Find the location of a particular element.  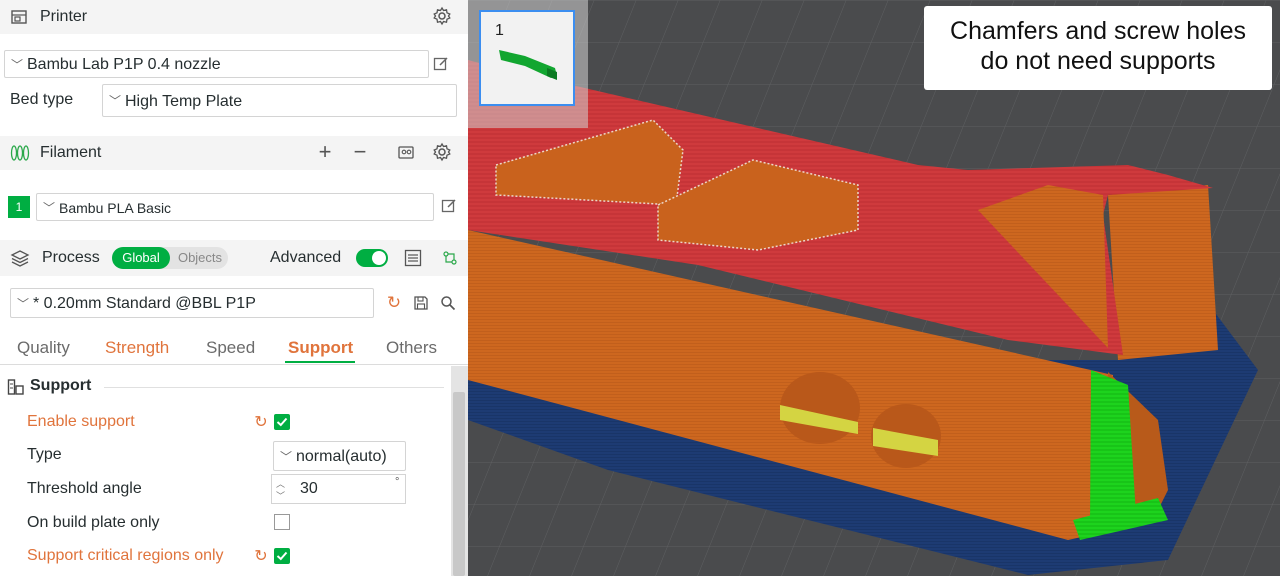

filament-icon is located at coordinates (20, 153).